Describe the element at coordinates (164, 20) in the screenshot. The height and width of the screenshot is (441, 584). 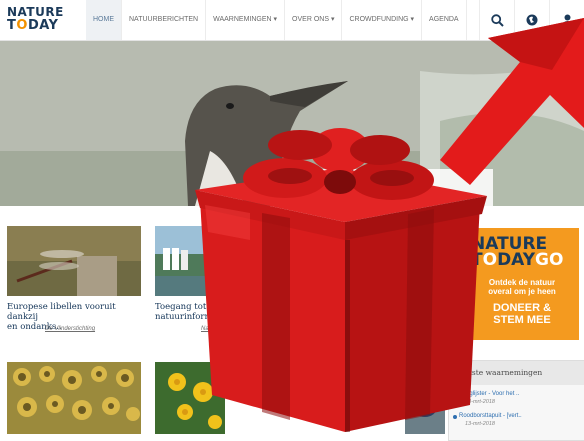
I see `menu-natuurberichten: NATUURBERICHTEN` at that location.